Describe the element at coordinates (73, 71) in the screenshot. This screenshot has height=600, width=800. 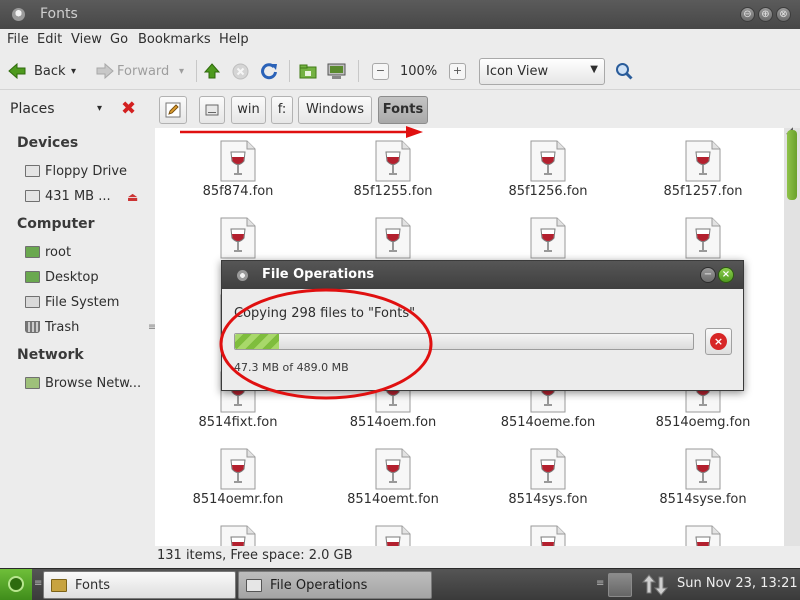
I see `back-history-dropdown: ▾` at that location.